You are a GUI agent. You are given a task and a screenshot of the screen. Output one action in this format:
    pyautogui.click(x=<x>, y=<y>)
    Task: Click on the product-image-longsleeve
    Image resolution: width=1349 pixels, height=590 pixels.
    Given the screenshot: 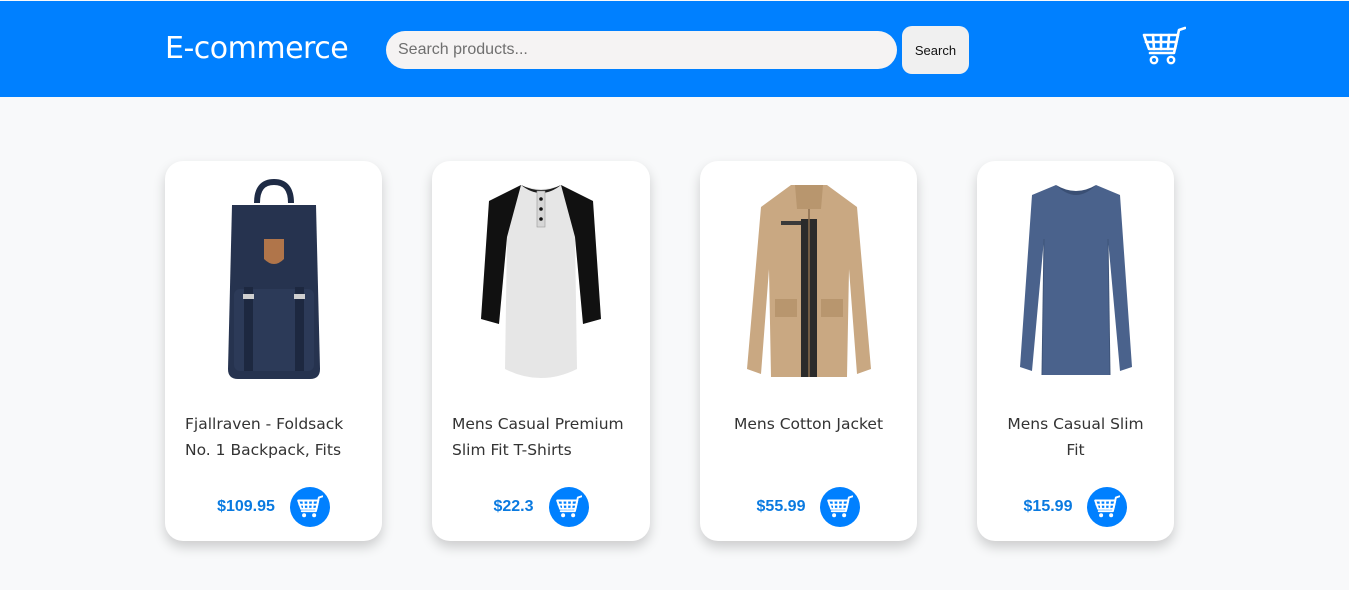 What is the action you would take?
    pyautogui.click(x=1075, y=281)
    